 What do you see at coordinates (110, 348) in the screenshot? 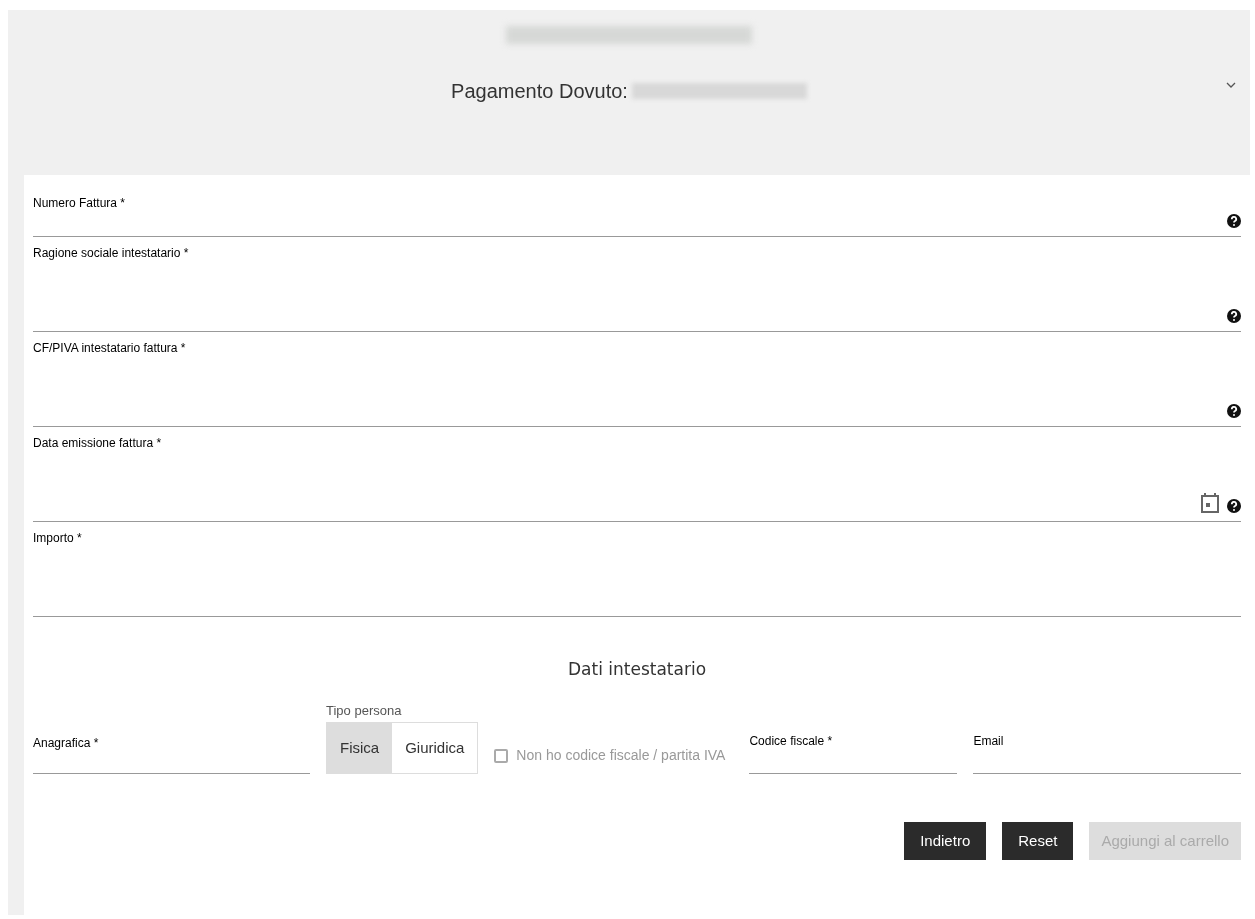
I see `field-label: CF/PIVA intestatario fattura *` at bounding box center [110, 348].